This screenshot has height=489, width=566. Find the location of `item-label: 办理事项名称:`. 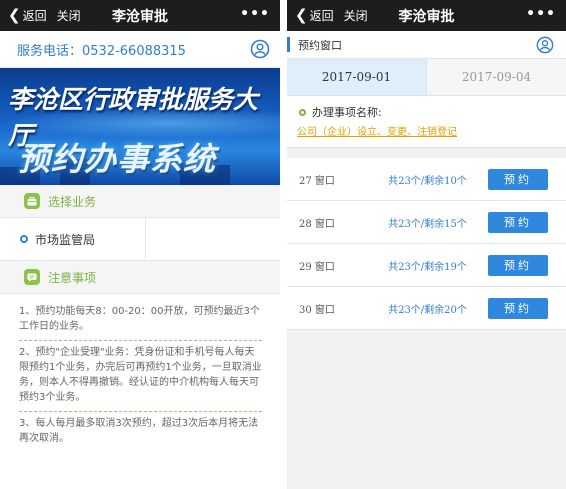

item-label: 办理事项名称: is located at coordinates (347, 112).